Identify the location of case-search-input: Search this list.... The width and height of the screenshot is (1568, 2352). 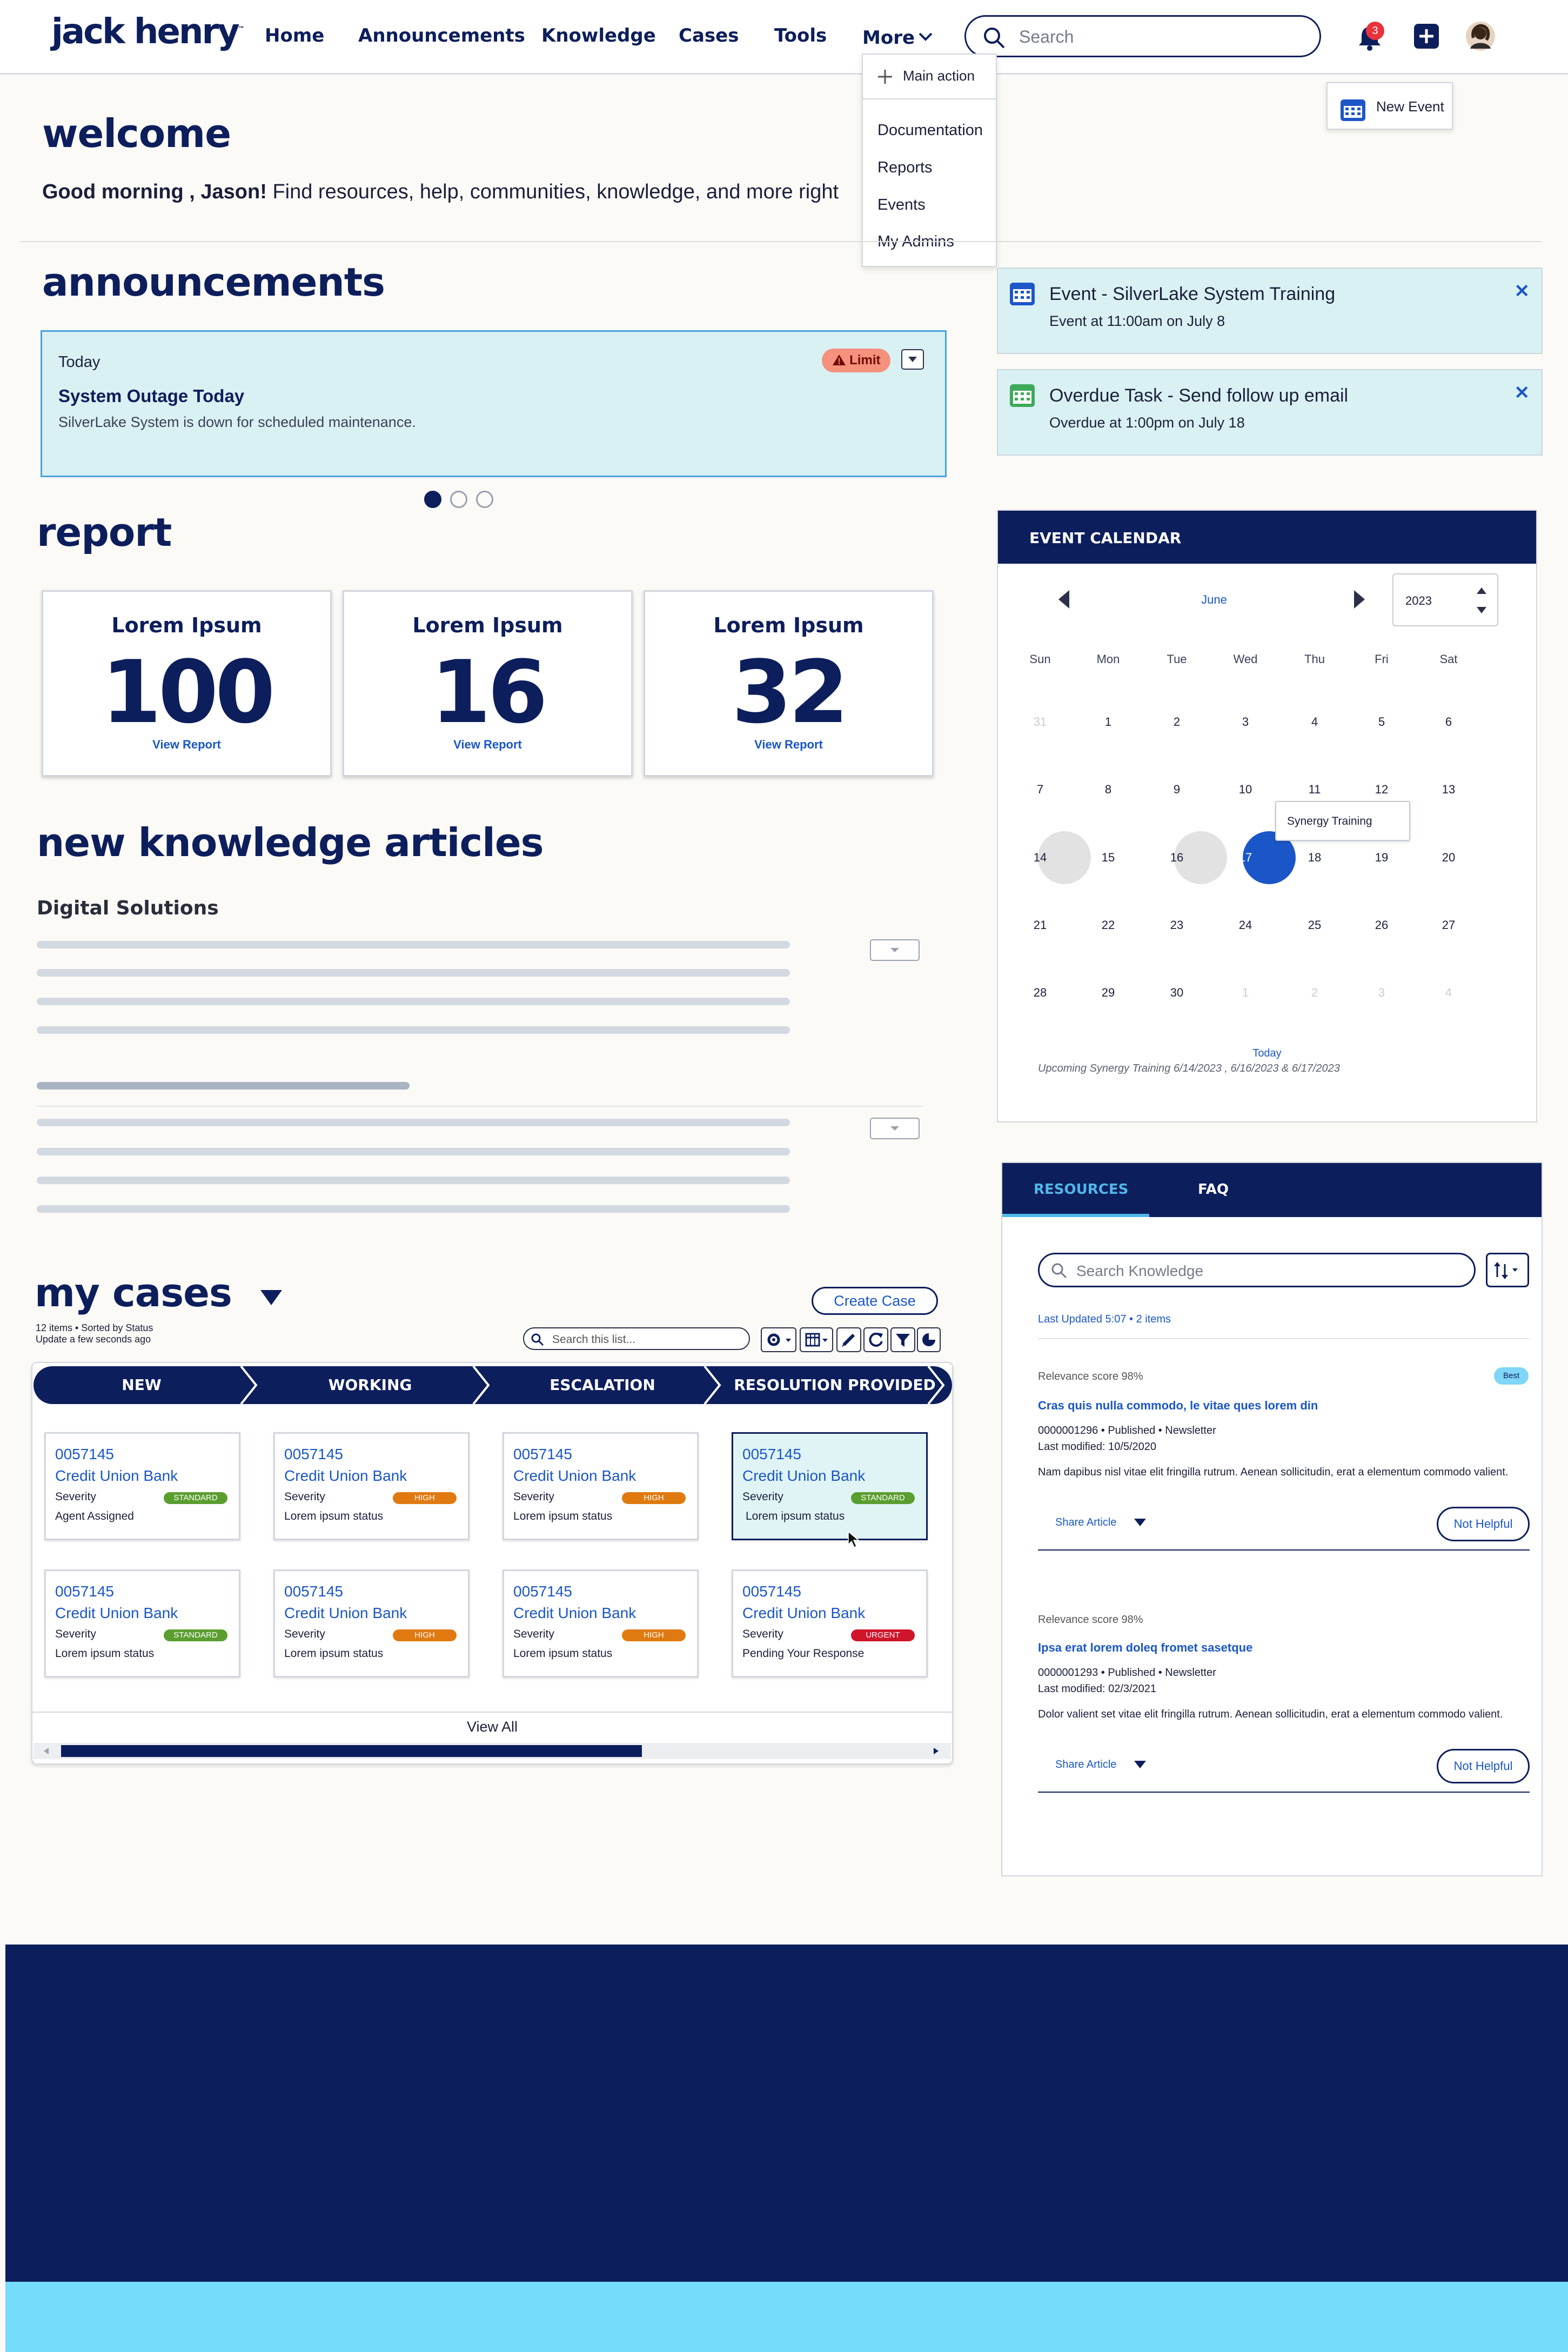
(636, 1338).